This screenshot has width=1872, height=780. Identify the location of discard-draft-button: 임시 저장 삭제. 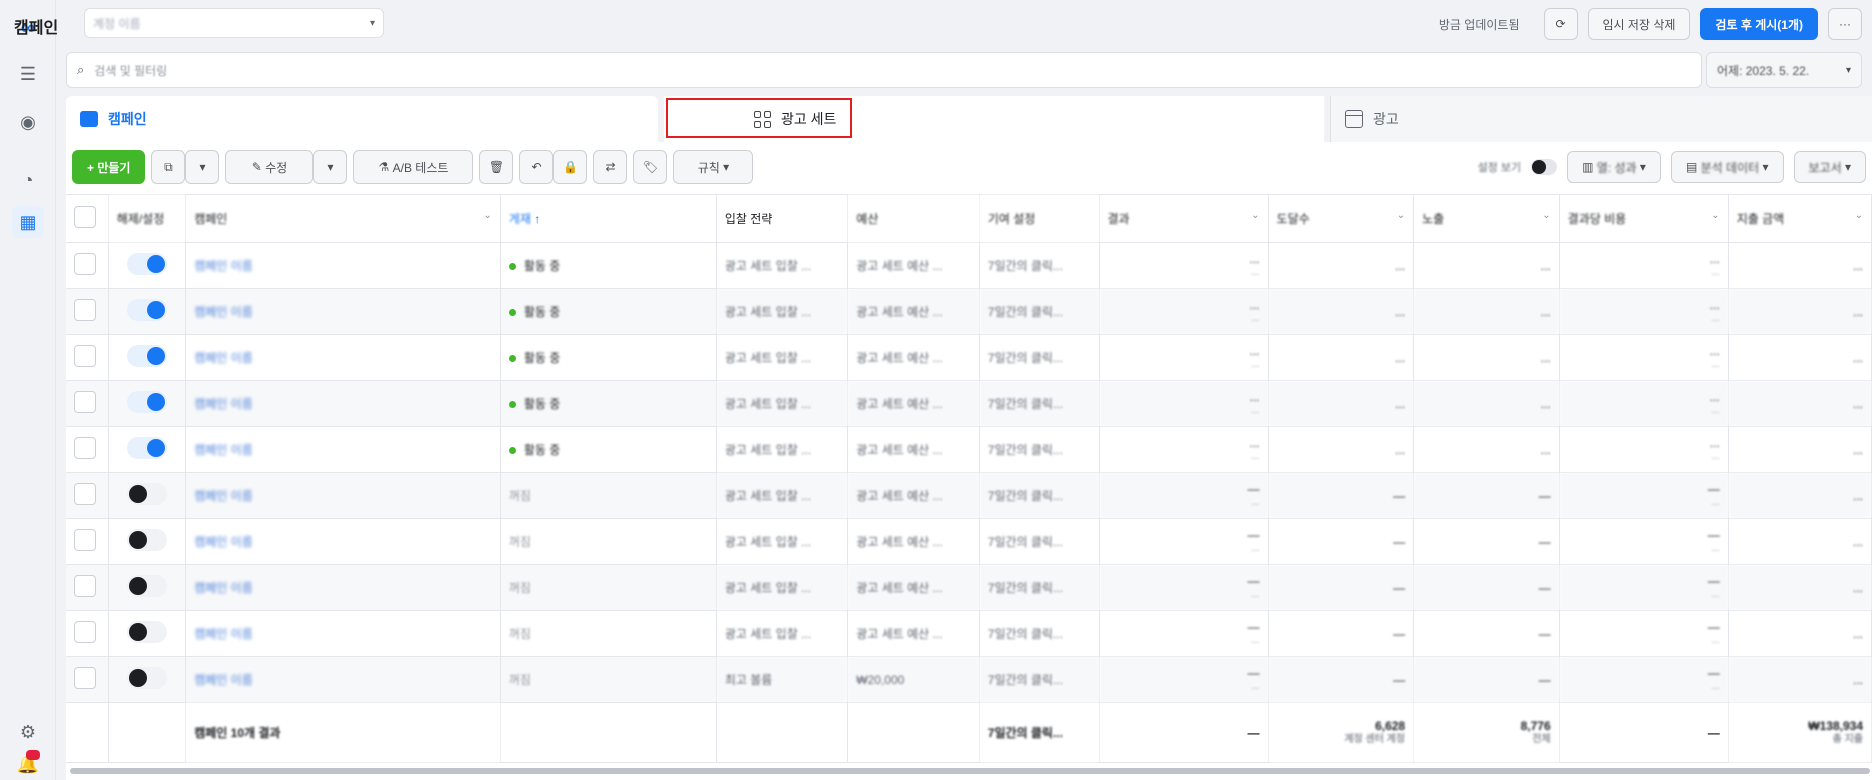
(1639, 24).